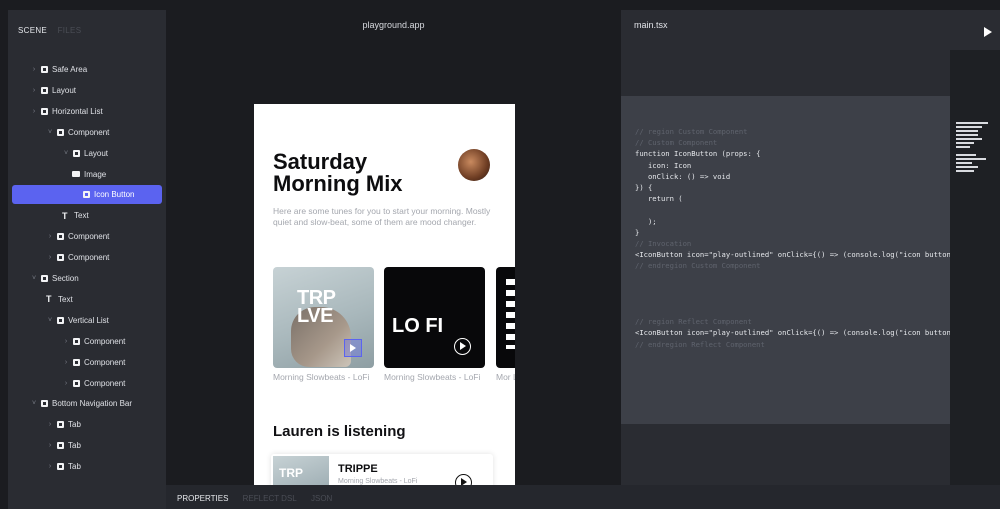  I want to click on tree-item: ›Image, so click(87, 174).